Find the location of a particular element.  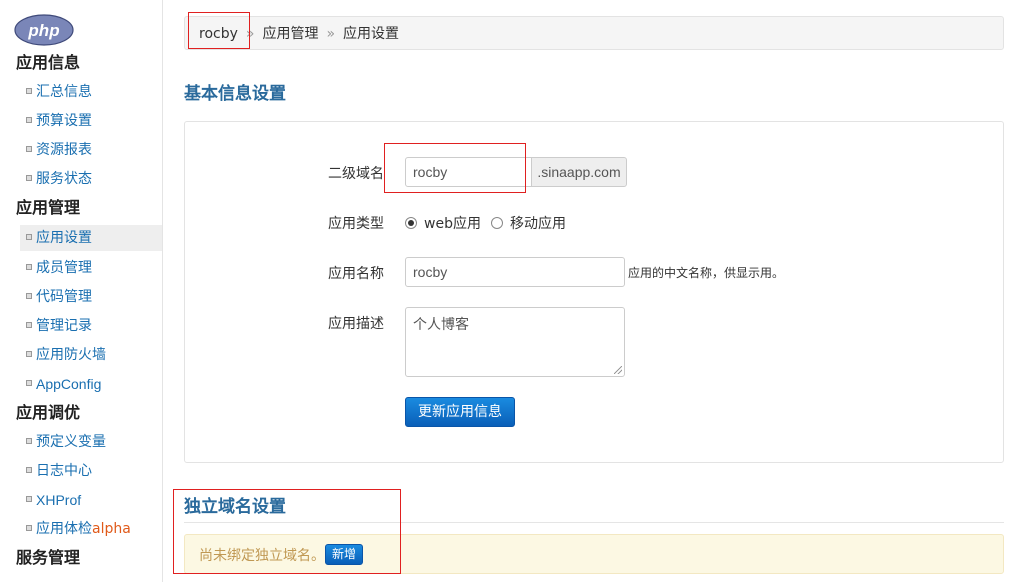

sidebar-item-log-center: 日志中心 is located at coordinates (91, 471).